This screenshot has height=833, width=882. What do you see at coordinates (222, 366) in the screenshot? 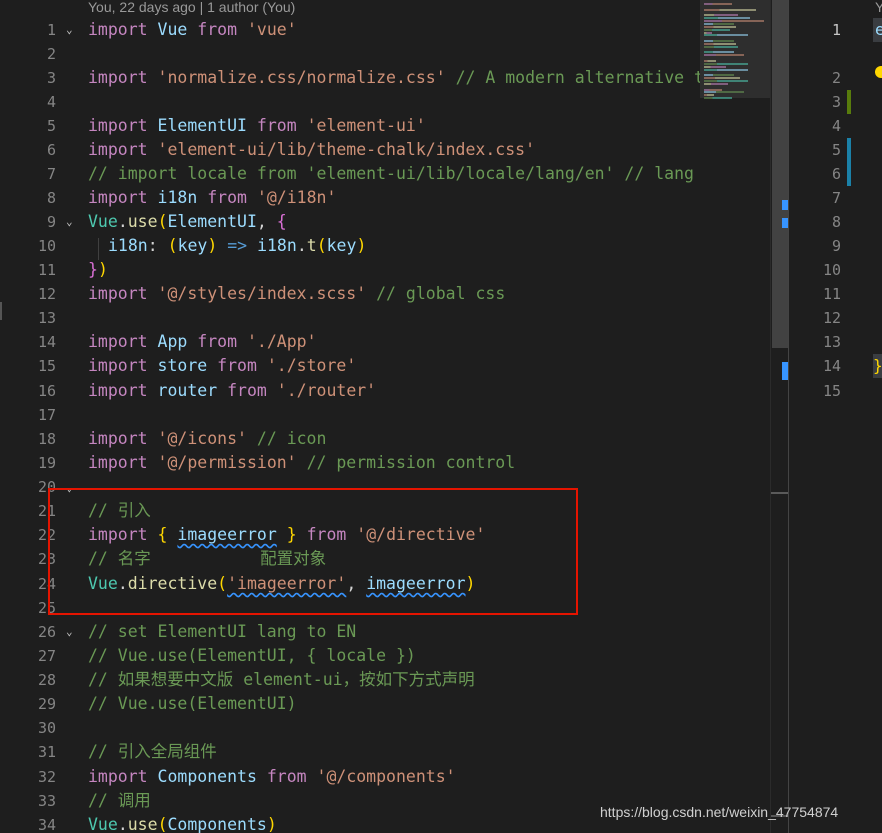
I see `code-line-15: import store from './store'` at bounding box center [222, 366].